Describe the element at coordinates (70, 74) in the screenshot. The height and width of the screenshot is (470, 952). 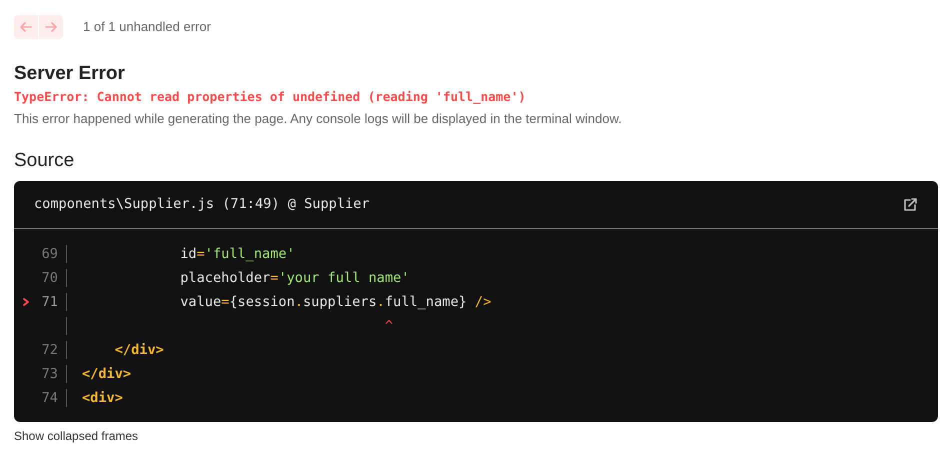
I see `error-title: Server Error` at that location.